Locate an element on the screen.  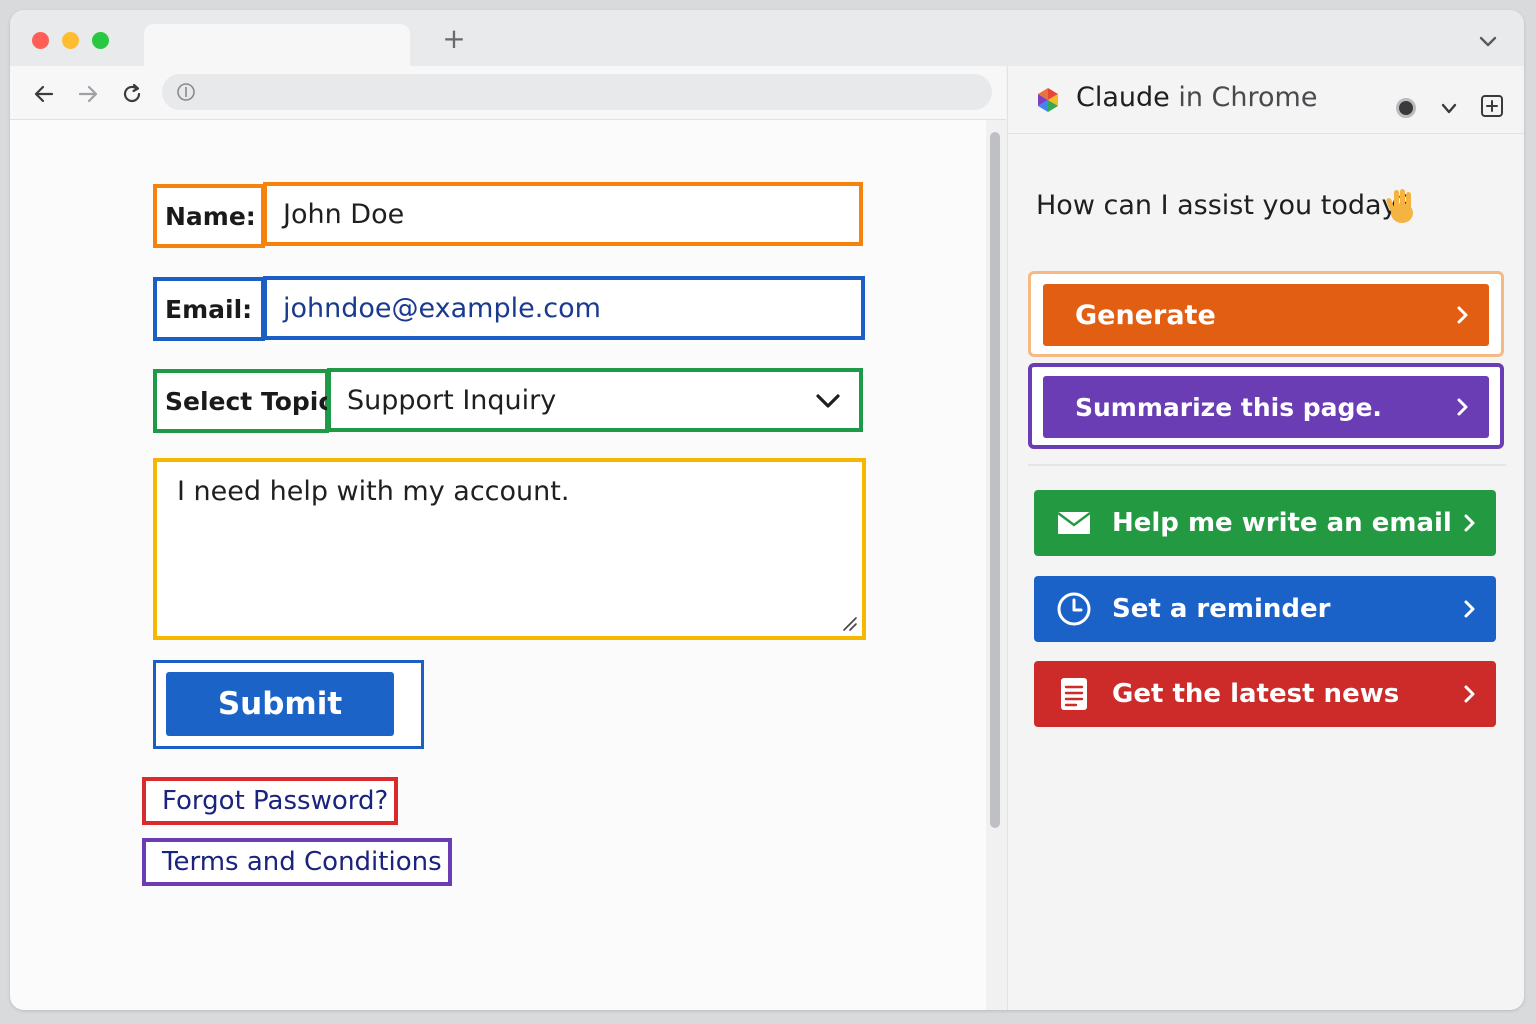
new-tab-button: + is located at coordinates (454, 39).